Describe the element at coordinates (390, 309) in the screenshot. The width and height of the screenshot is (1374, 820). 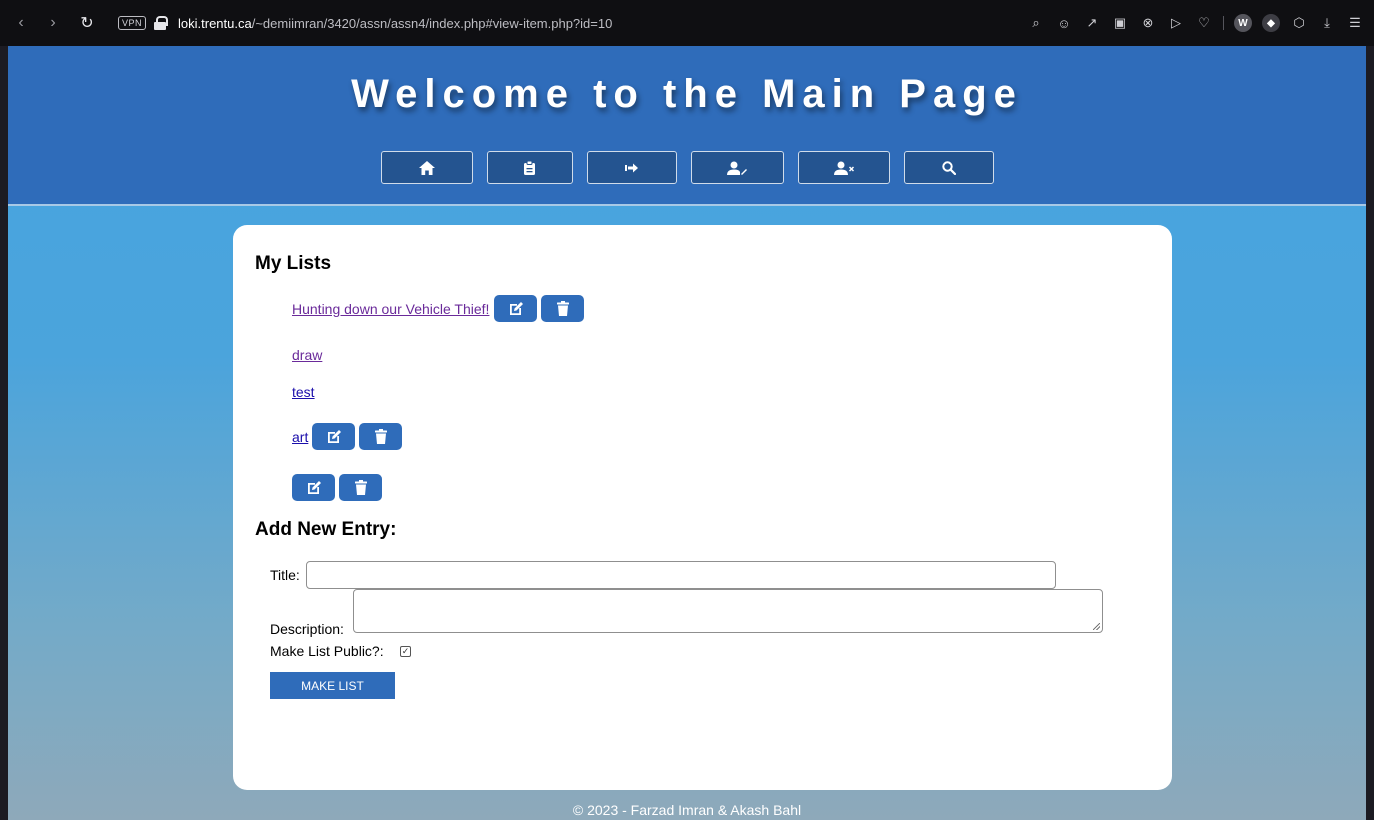
I see `list-link: Hunting down our Vehicle Thief!` at that location.